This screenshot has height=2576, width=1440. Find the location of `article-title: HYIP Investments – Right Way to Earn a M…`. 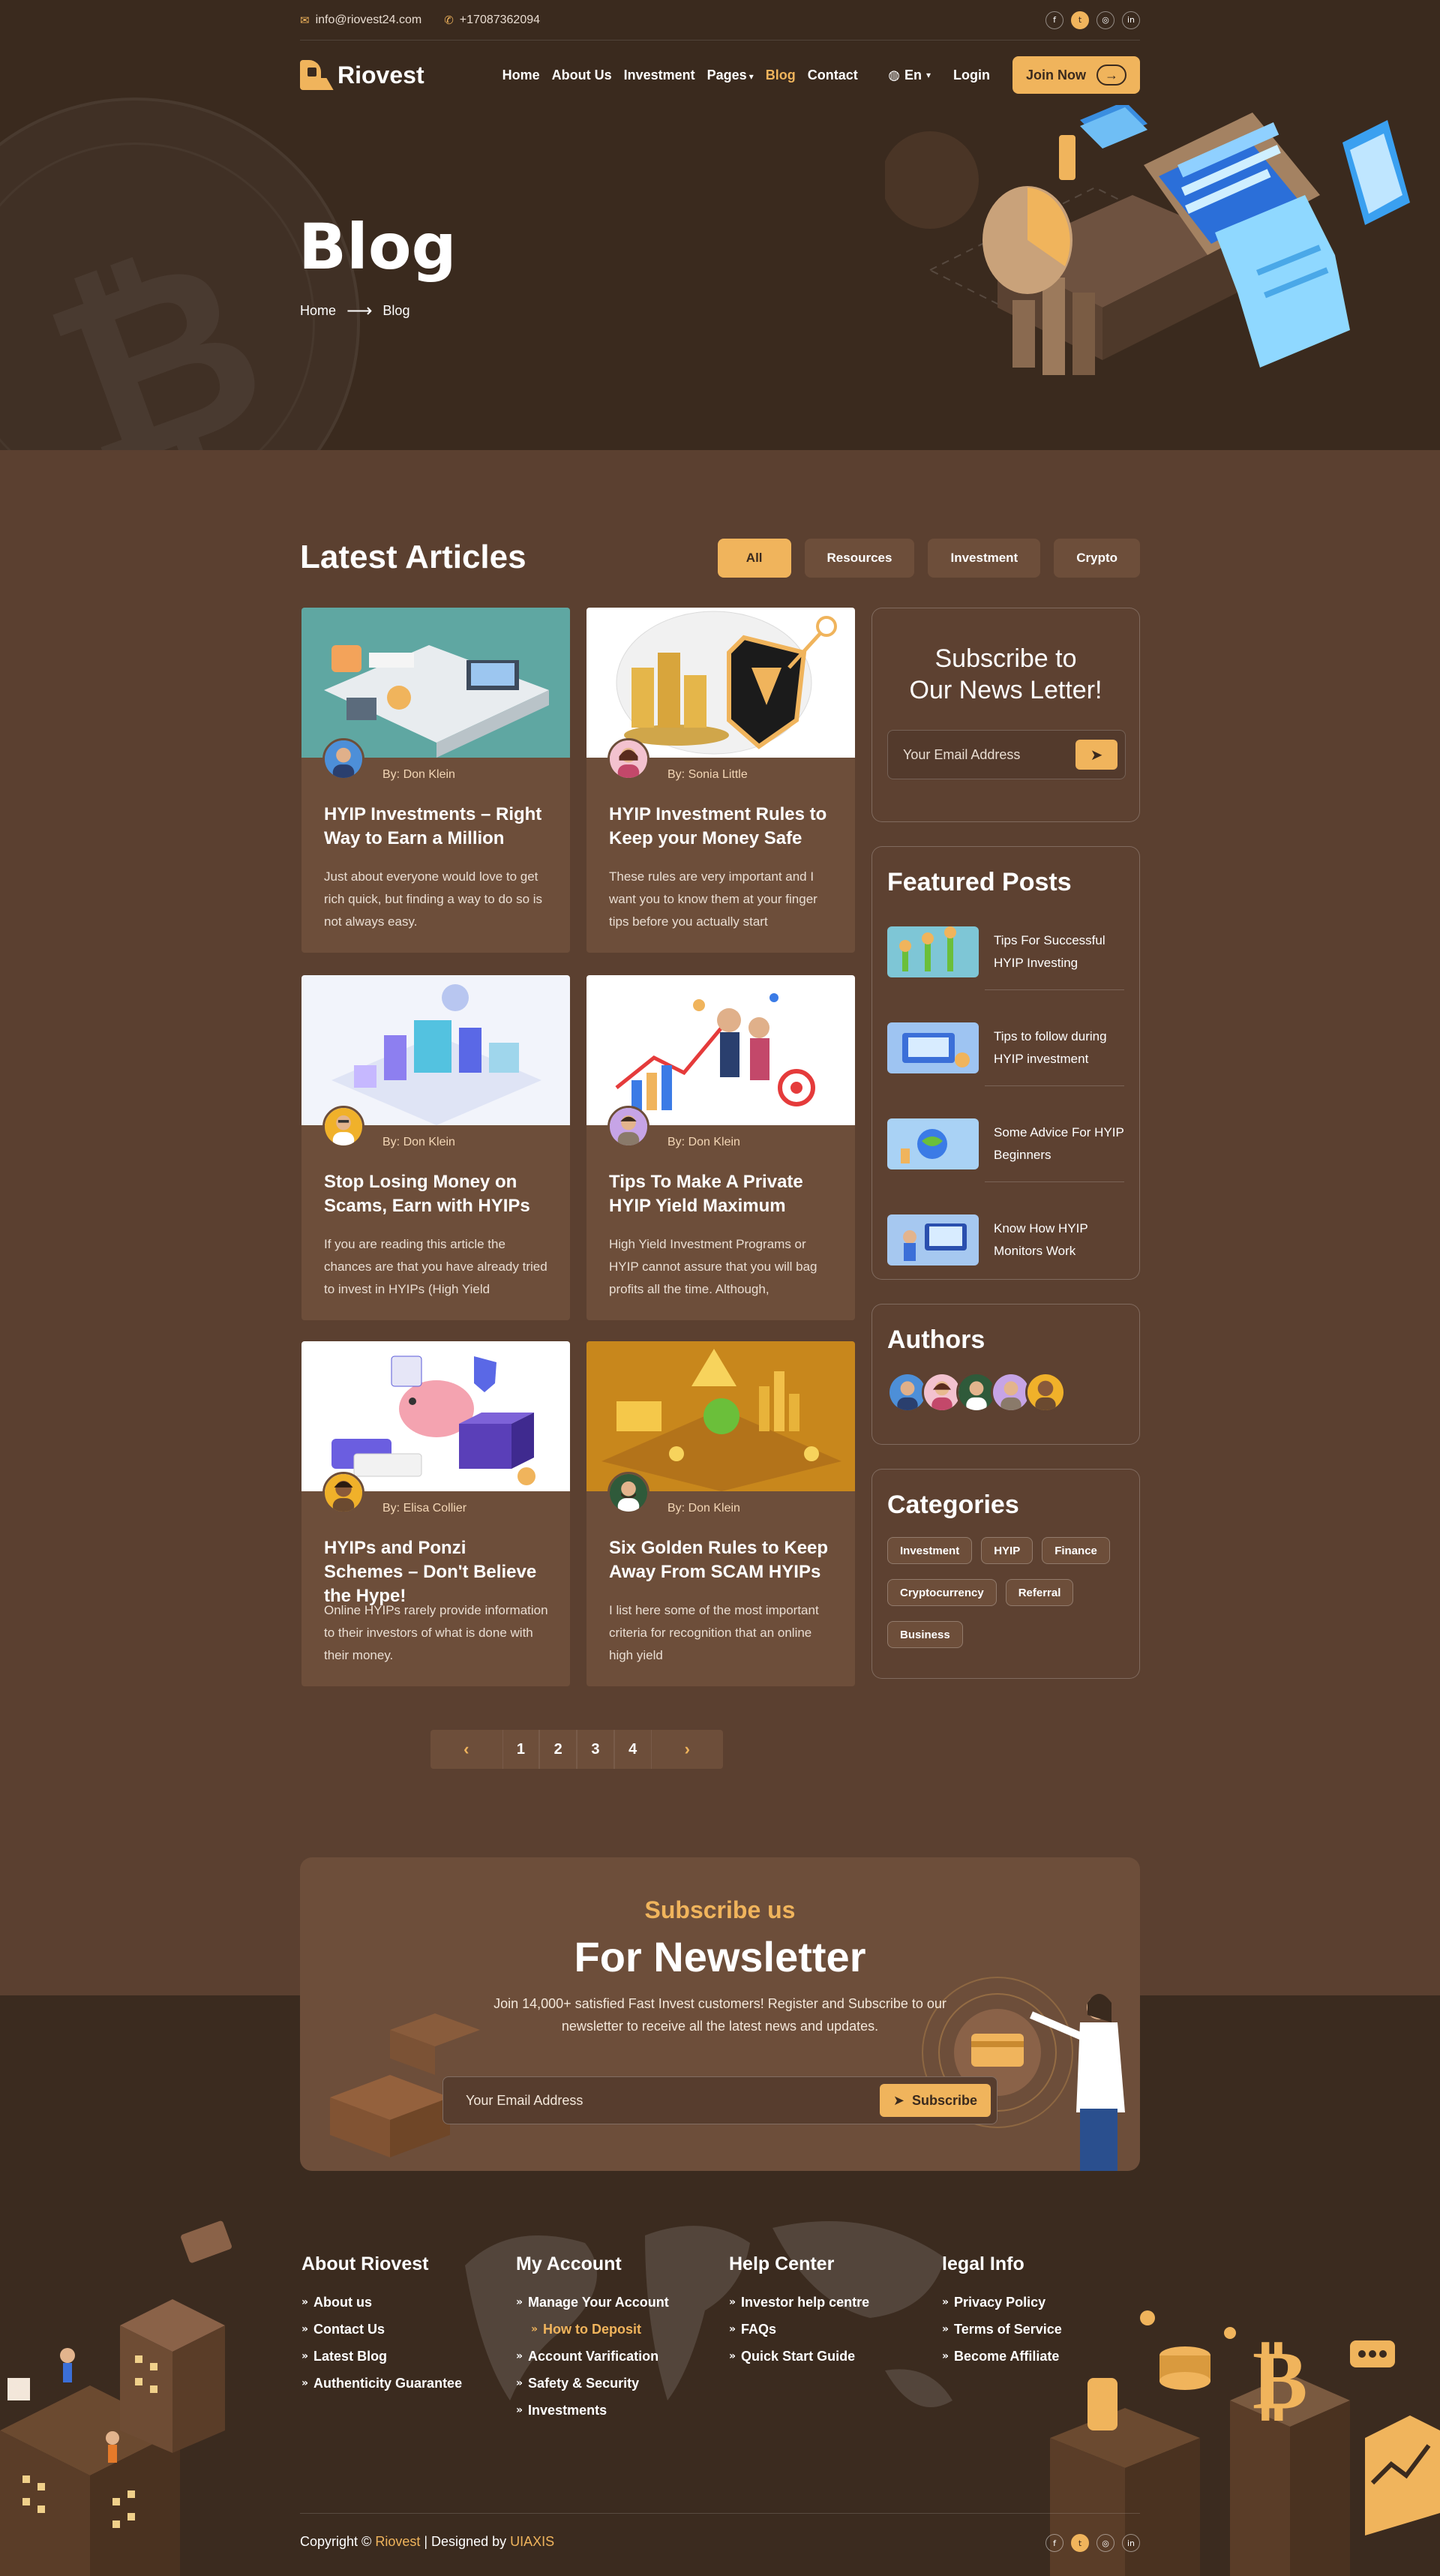

article-title: HYIP Investments – Right Way to Earn a M… is located at coordinates (436, 827).